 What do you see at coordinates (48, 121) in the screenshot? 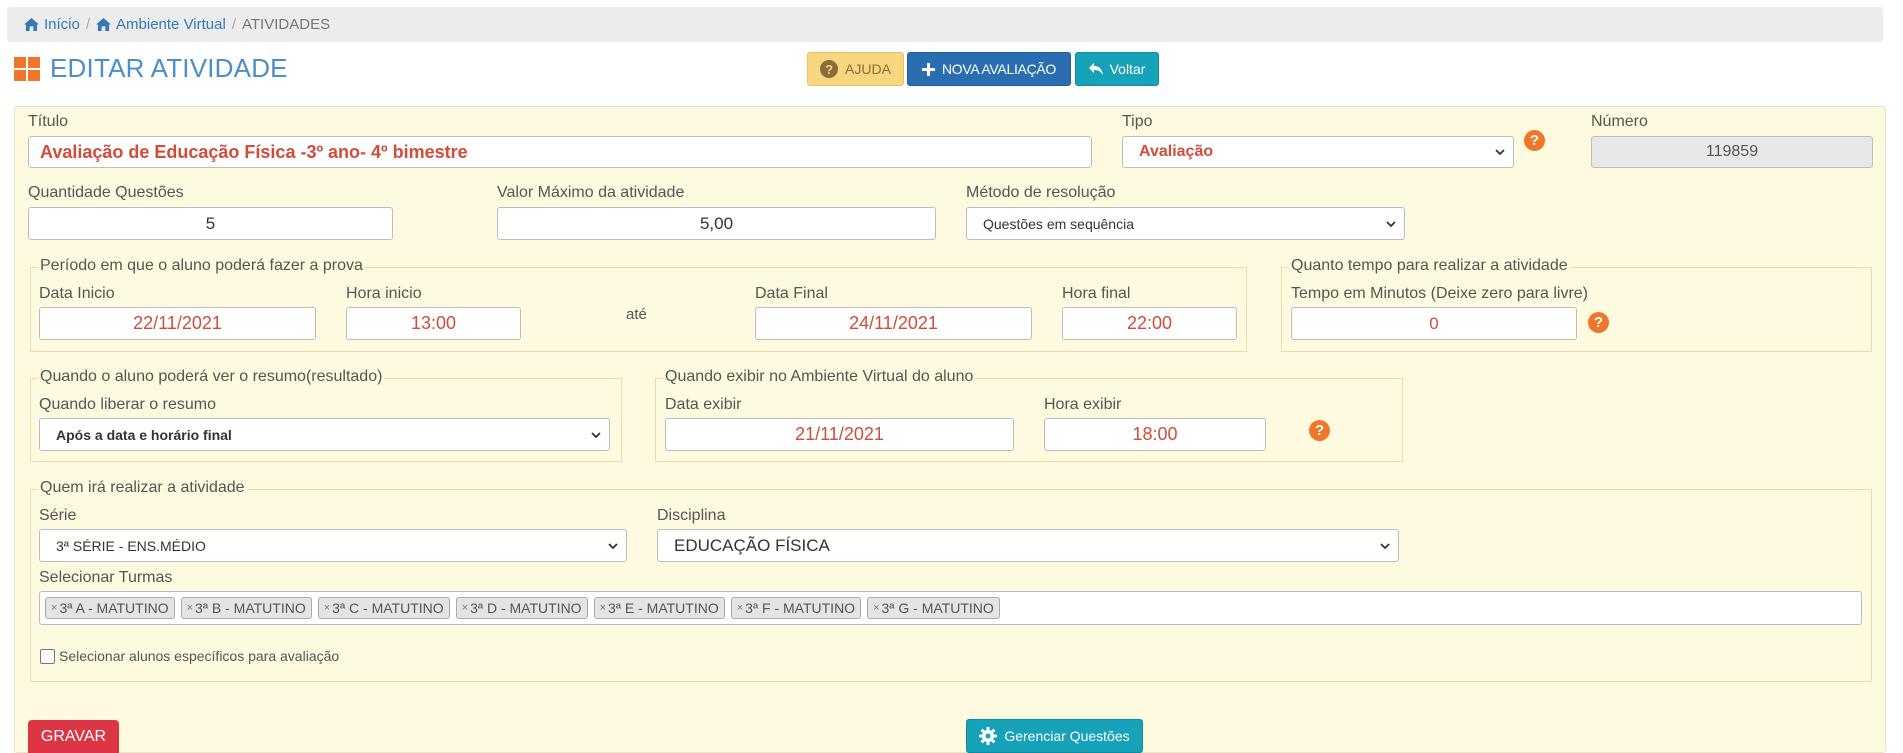
I see `titulo-label: Título` at bounding box center [48, 121].